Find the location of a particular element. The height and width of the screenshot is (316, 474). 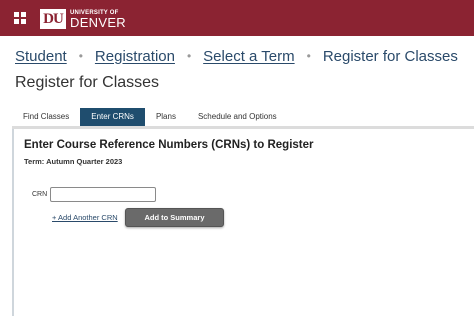

logo-large-text: DENVER is located at coordinates (98, 22).